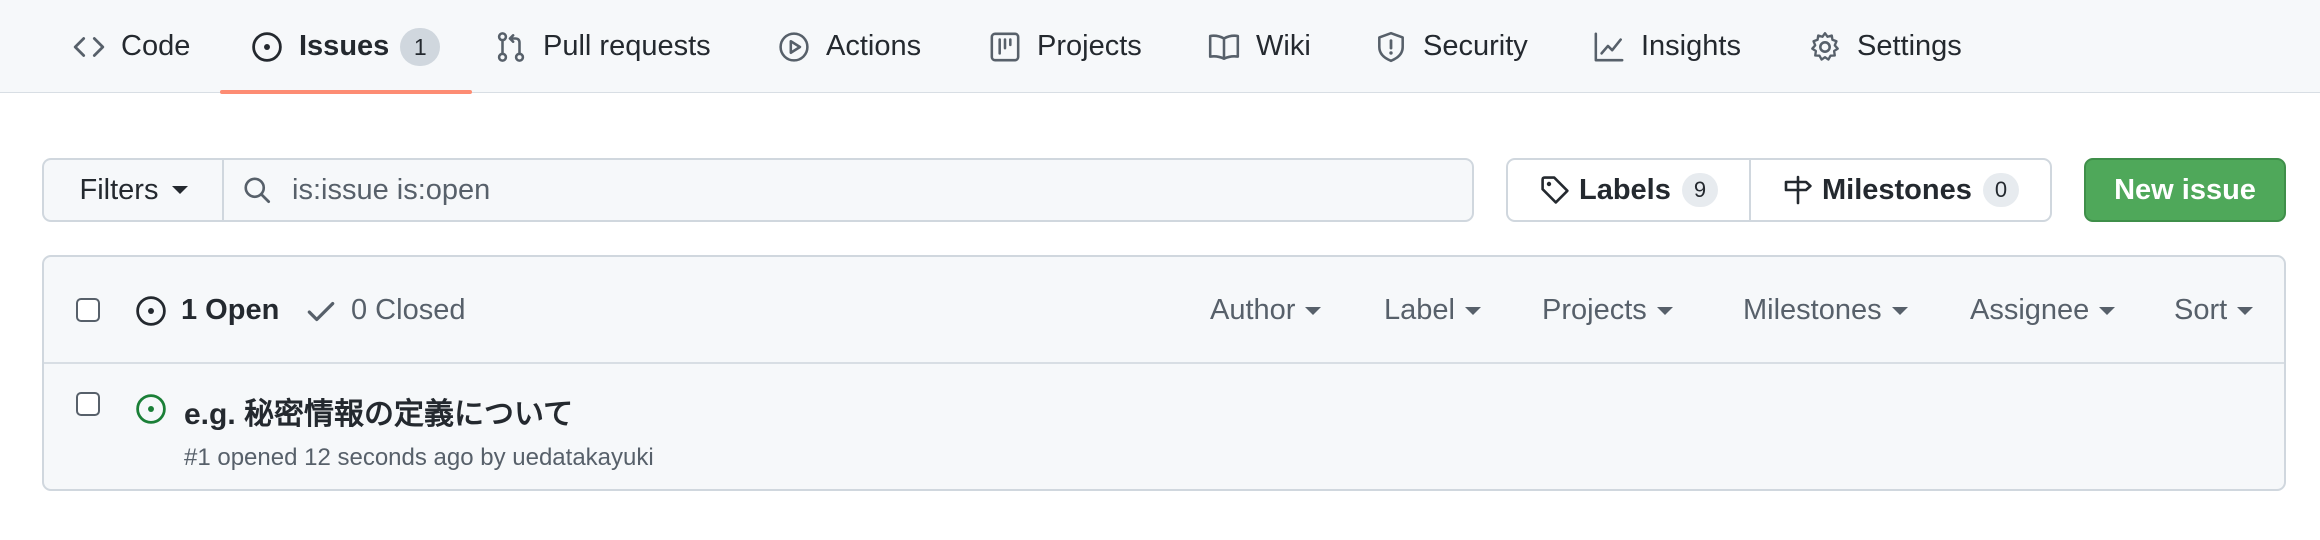  Describe the element at coordinates (1555, 190) in the screenshot. I see `tag-icon` at that location.